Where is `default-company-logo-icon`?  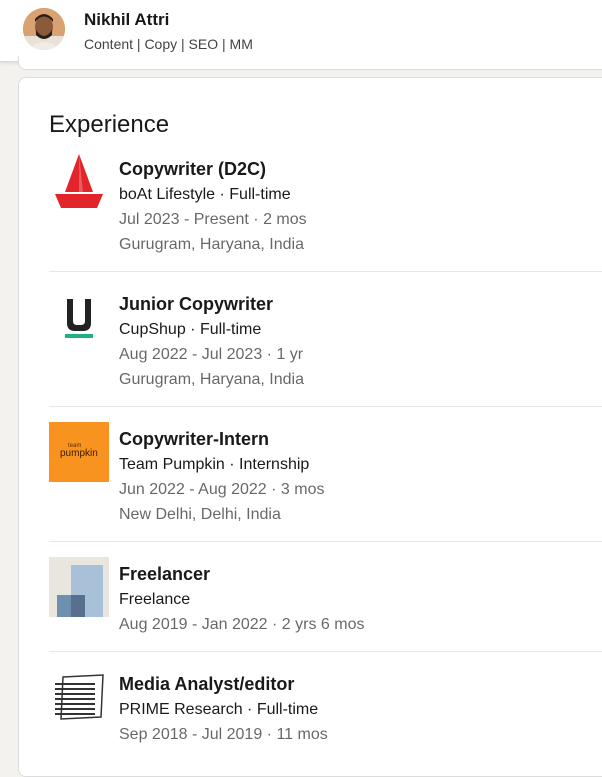
default-company-logo-icon is located at coordinates (79, 587).